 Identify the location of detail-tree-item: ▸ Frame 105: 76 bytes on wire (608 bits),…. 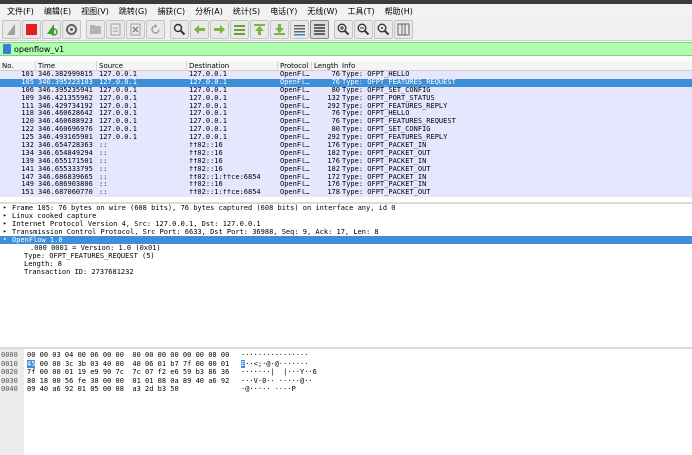
(346, 208).